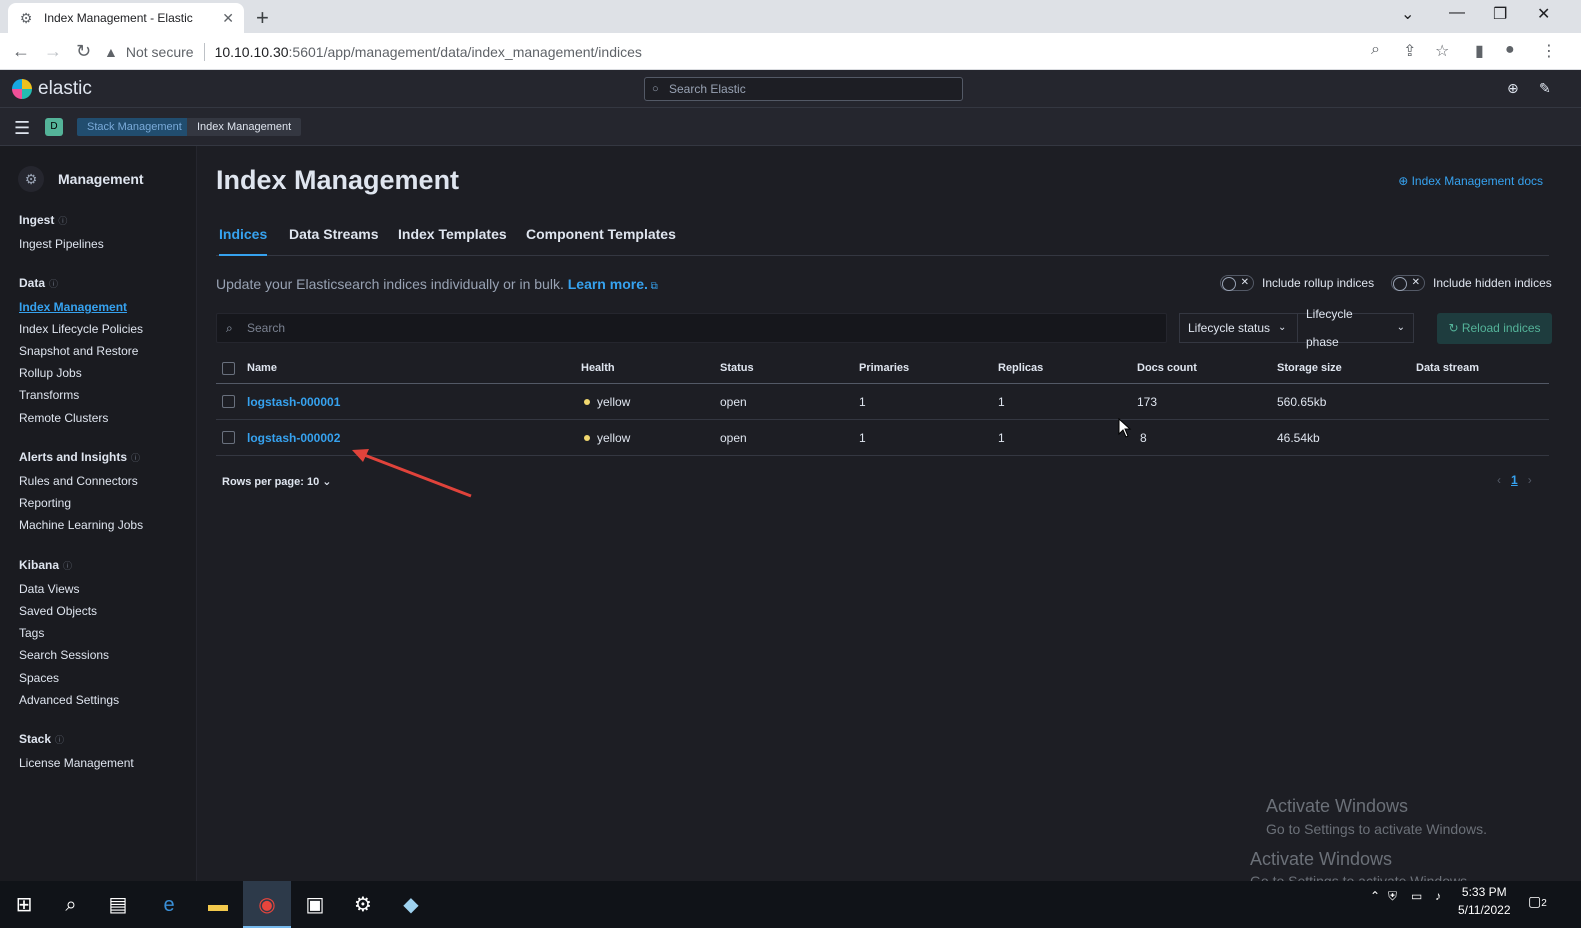 The height and width of the screenshot is (928, 1581). What do you see at coordinates (334, 241) in the screenshot?
I see `tab-data-streams: Data Streams` at bounding box center [334, 241].